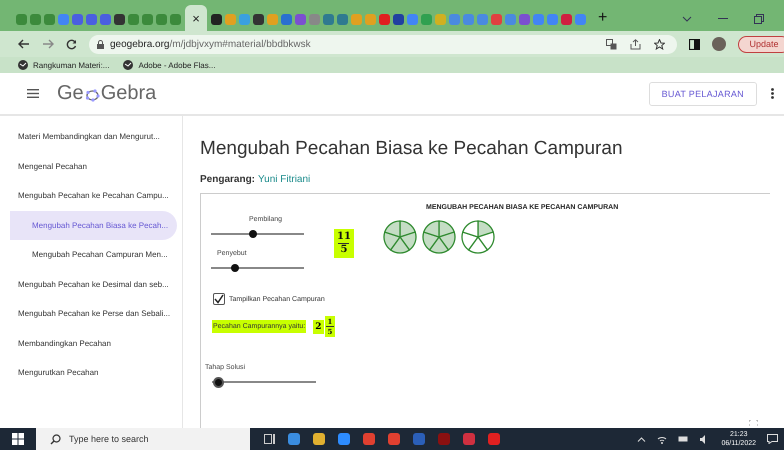 This screenshot has height=450, width=784. What do you see at coordinates (761, 44) in the screenshot?
I see `update-button: Update` at bounding box center [761, 44].